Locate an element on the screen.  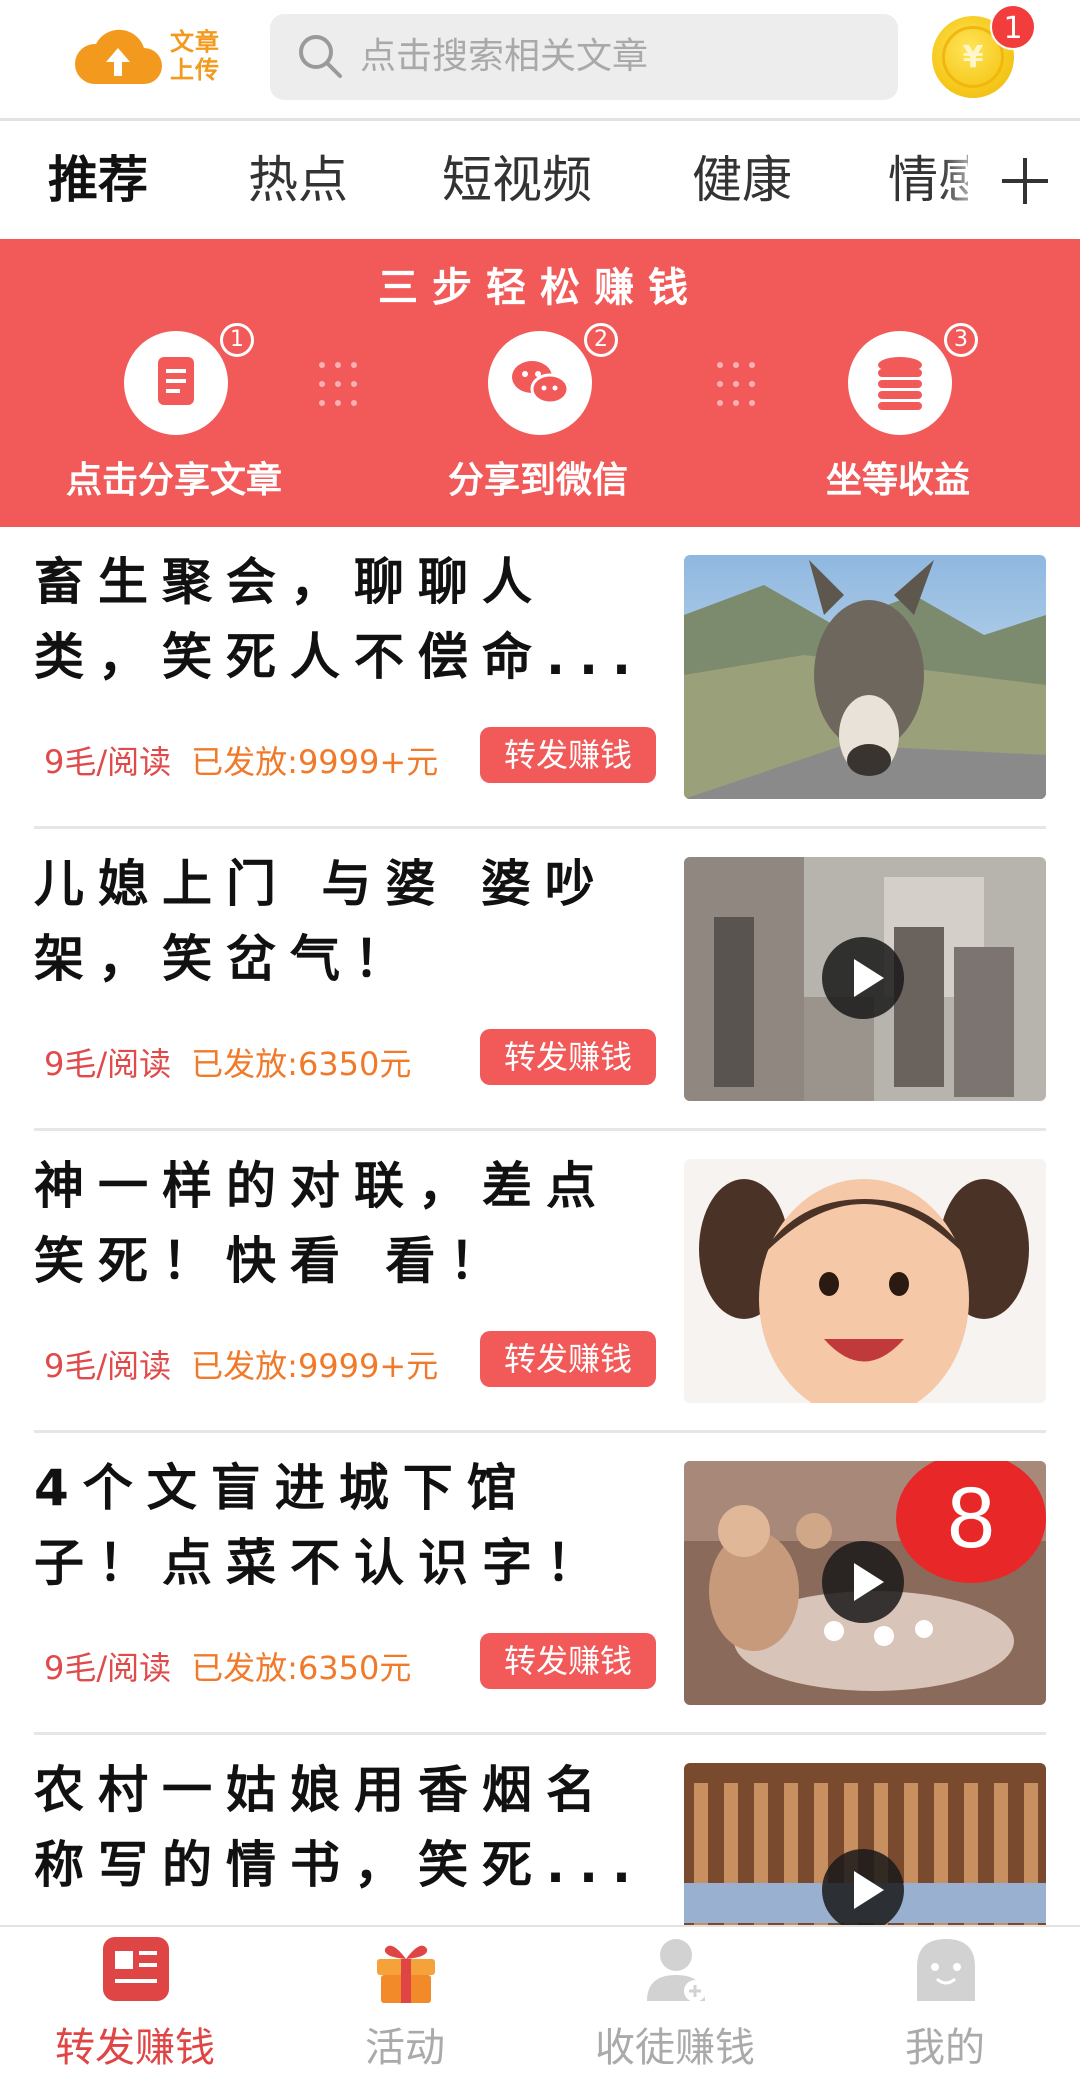
top-header: 文章上传 点击搜索相关文章 ¥ 1 is located at coordinates (540, 60).